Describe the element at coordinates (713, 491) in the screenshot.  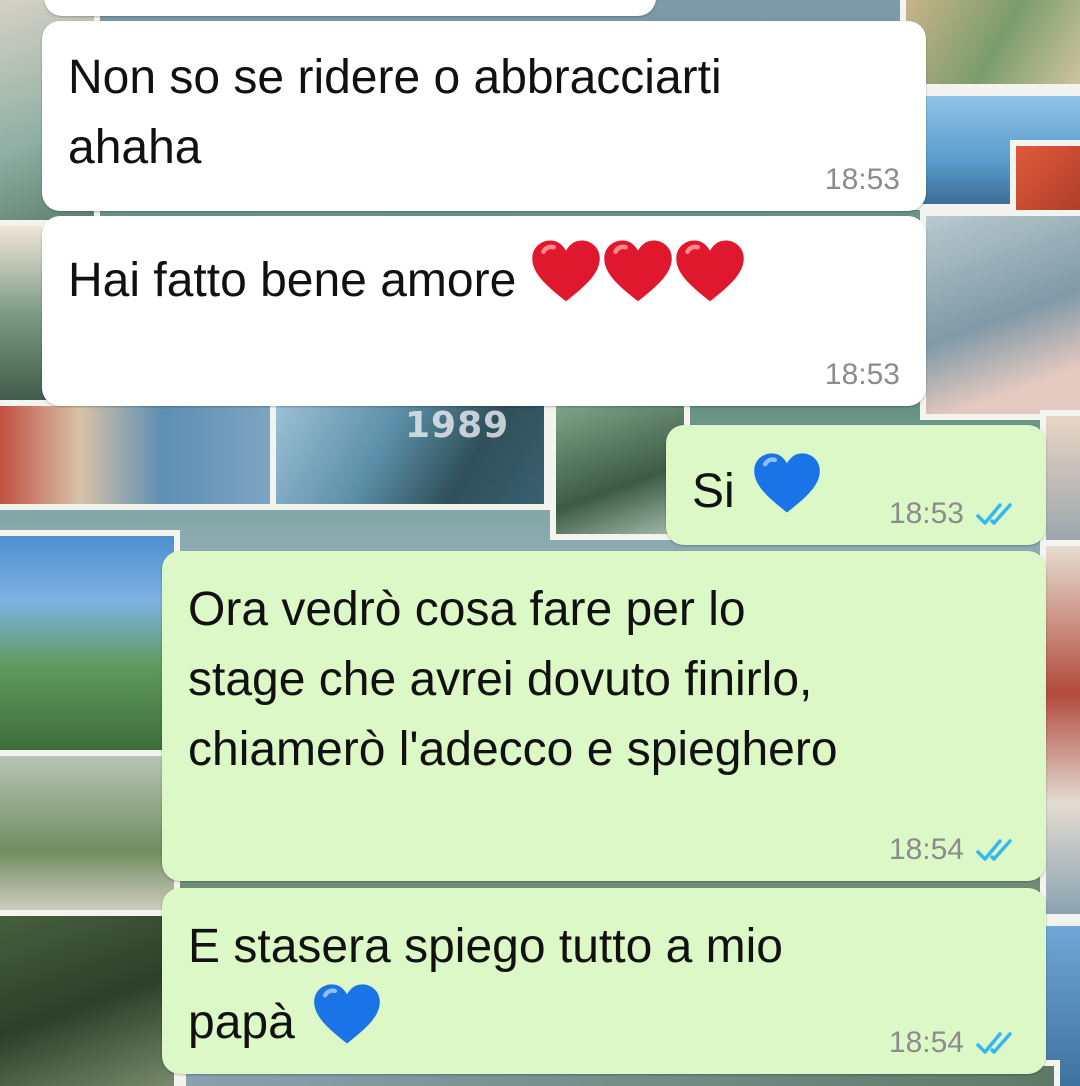
I see `message-text-content: Si` at that location.